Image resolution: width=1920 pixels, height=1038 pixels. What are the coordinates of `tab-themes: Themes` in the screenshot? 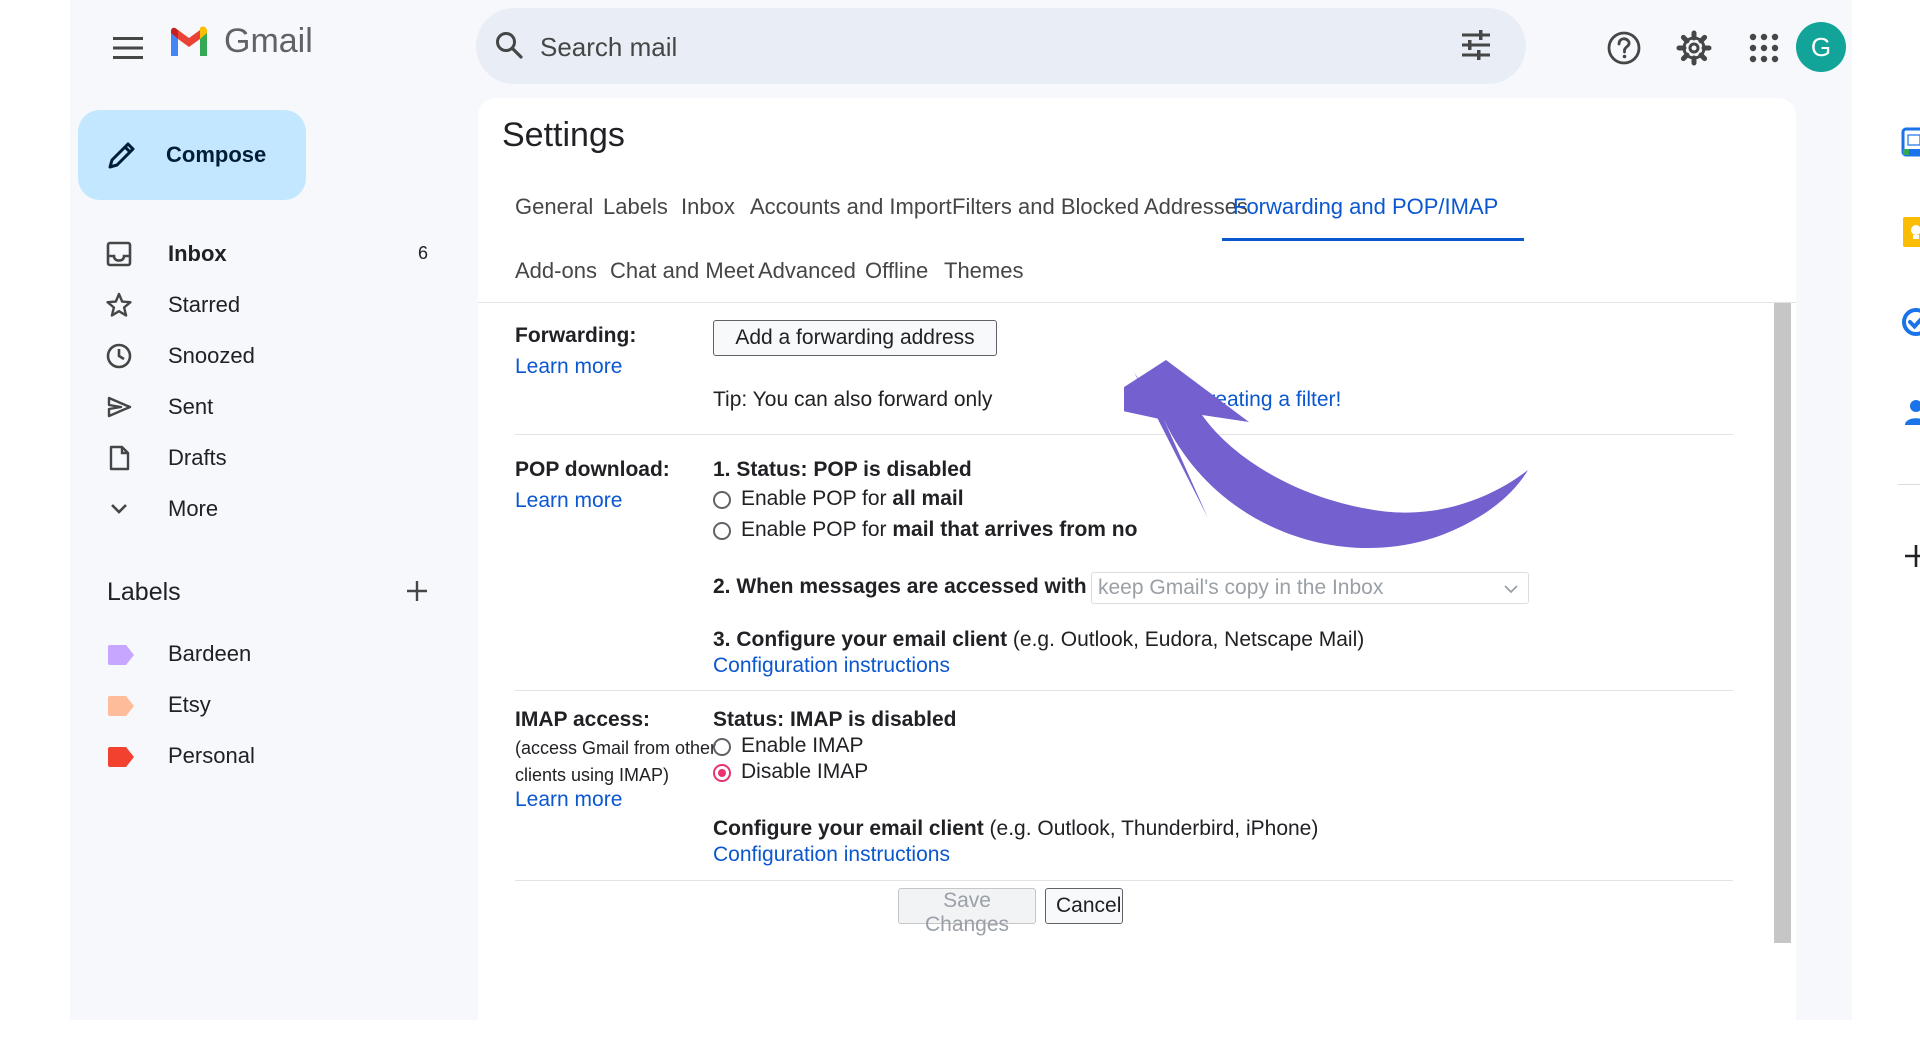 It's located at (983, 271).